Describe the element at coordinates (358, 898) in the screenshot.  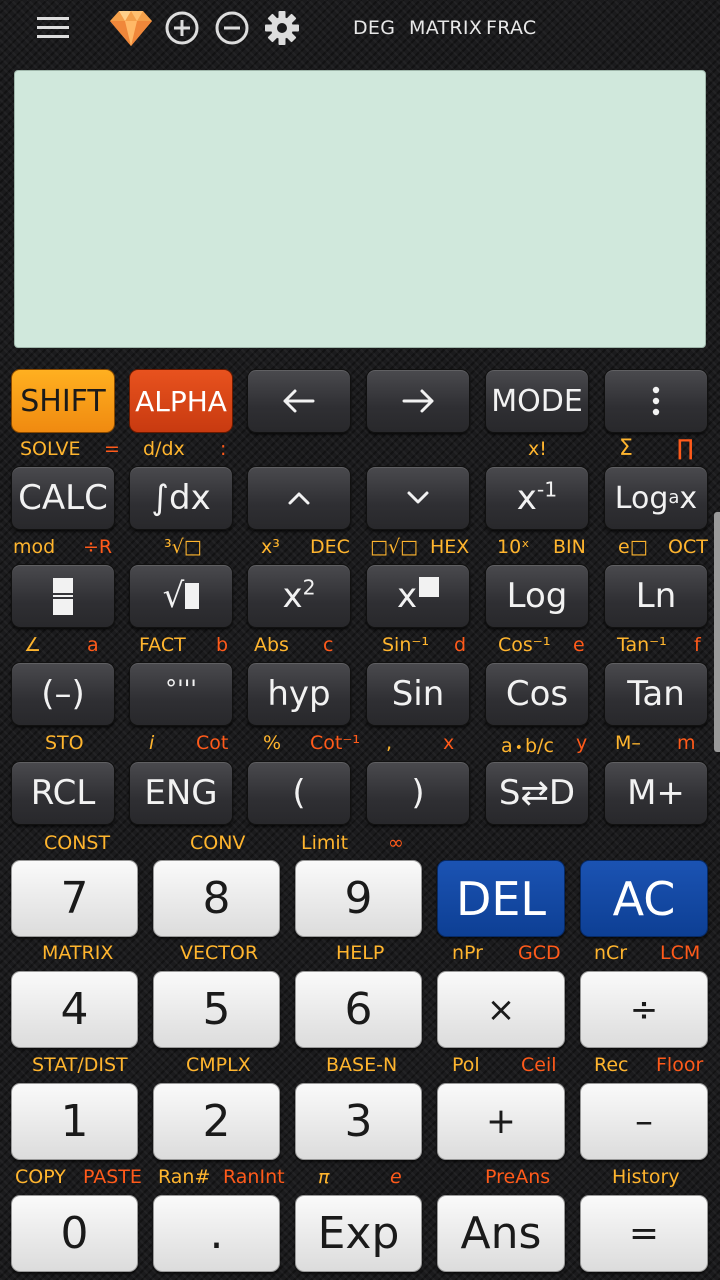
I see `digit-9-key: 9` at that location.